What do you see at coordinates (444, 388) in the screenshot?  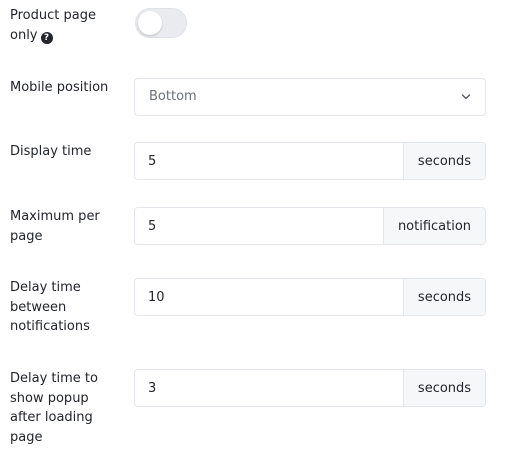 I see `delay-after-loading-unit: seconds` at bounding box center [444, 388].